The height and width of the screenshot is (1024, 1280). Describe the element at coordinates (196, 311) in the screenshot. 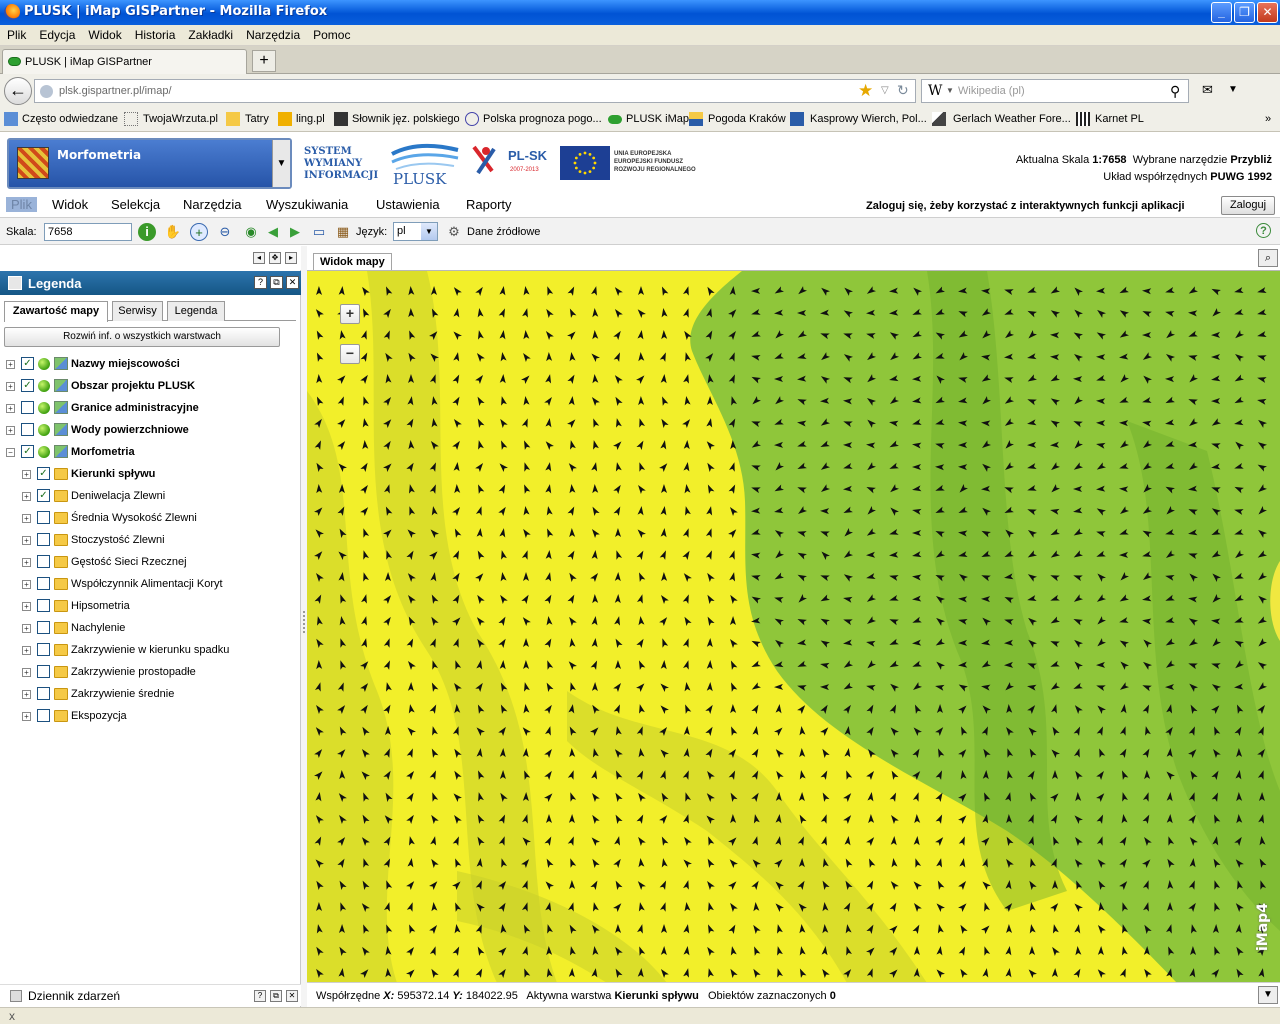

I see `tab-legenda: Legenda` at that location.